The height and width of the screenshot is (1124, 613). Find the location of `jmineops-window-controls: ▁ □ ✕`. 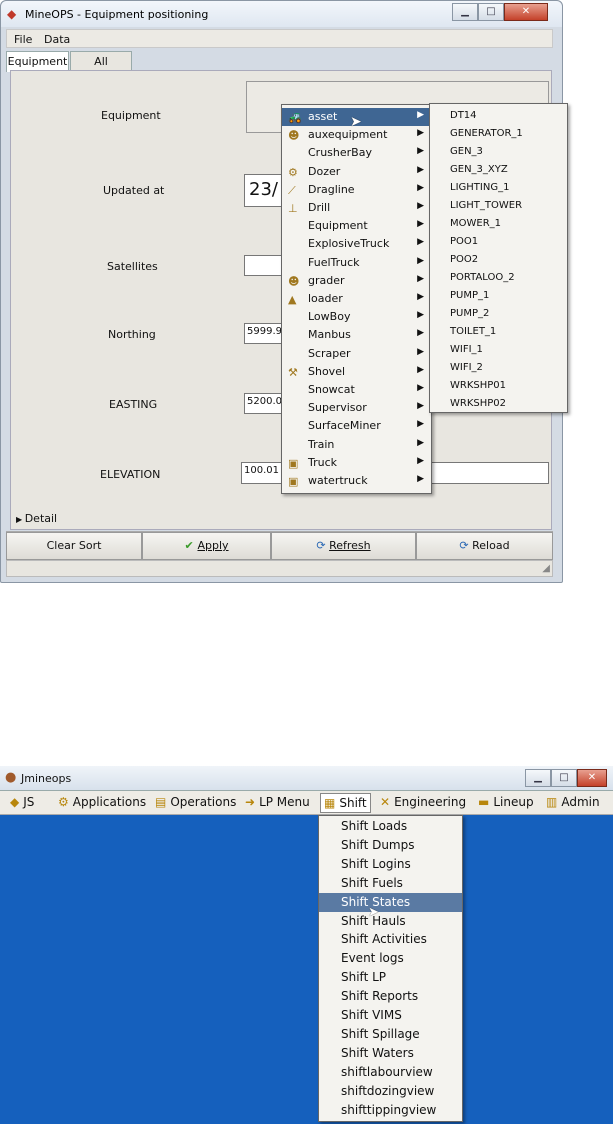

jmineops-window-controls: ▁ □ ✕ is located at coordinates (566, 778).